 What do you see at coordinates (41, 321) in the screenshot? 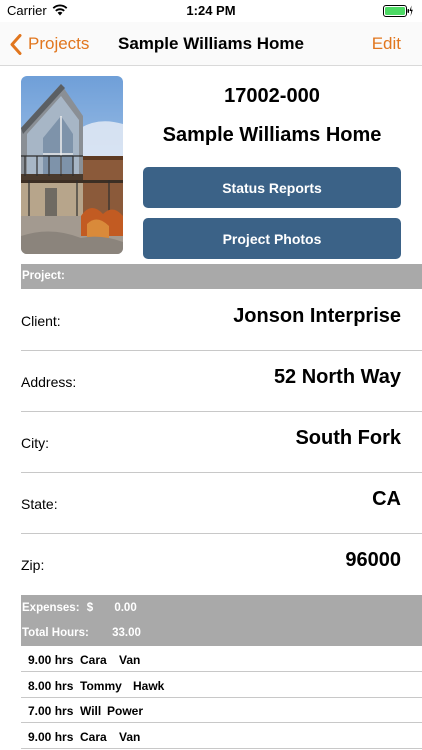
I see `client-label: Client:` at bounding box center [41, 321].